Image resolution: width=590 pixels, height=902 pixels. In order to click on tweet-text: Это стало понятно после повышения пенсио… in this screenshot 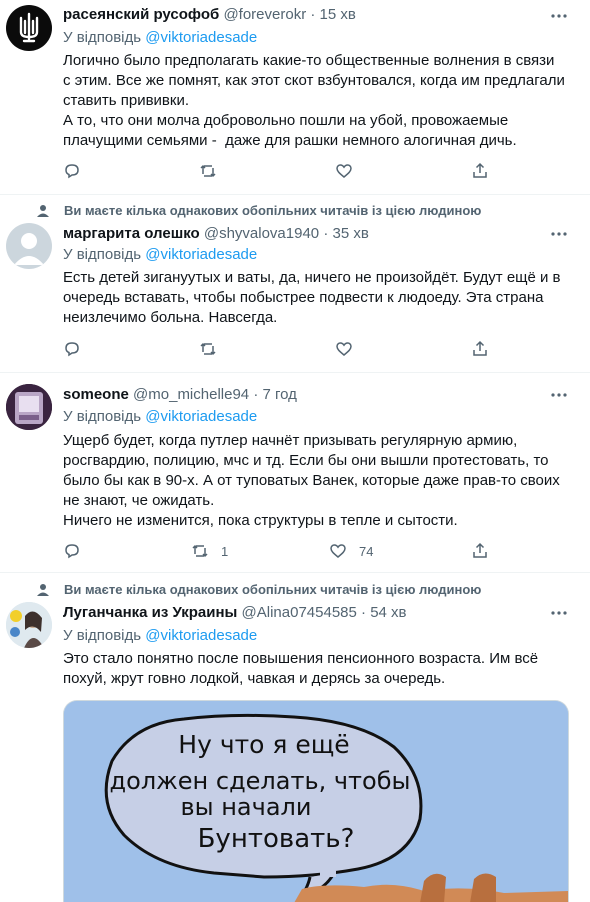, I will do `click(301, 668)`.